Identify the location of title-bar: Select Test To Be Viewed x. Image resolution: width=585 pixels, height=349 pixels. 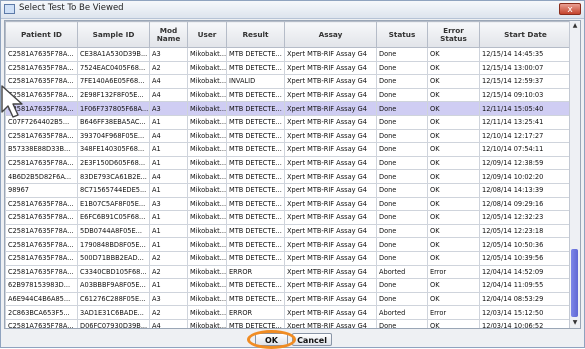
(292, 10).